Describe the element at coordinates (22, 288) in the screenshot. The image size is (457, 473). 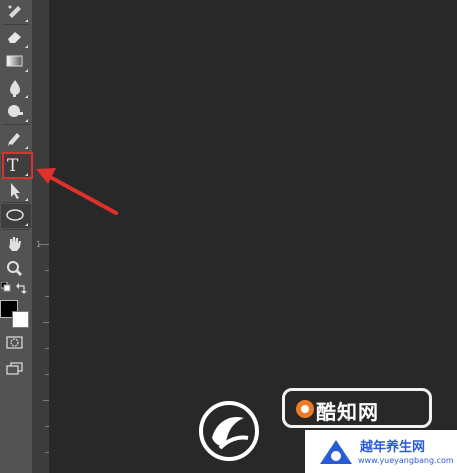
I see `swap-colors-icon` at that location.